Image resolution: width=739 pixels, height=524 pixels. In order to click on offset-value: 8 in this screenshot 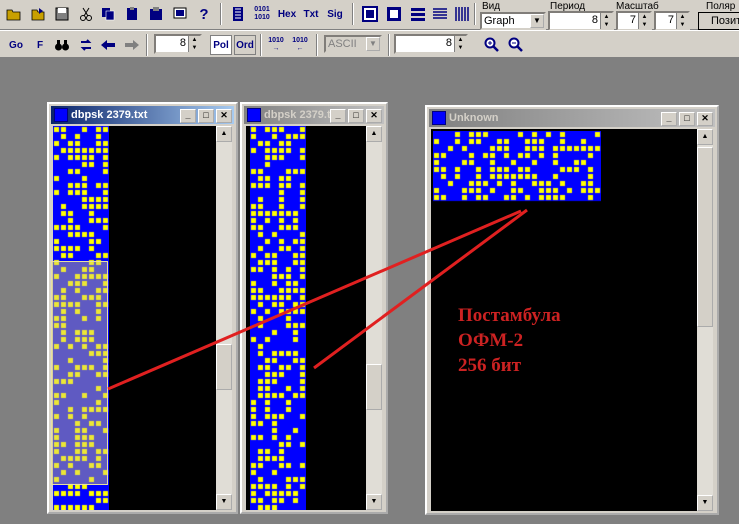, I will do `click(448, 43)`.